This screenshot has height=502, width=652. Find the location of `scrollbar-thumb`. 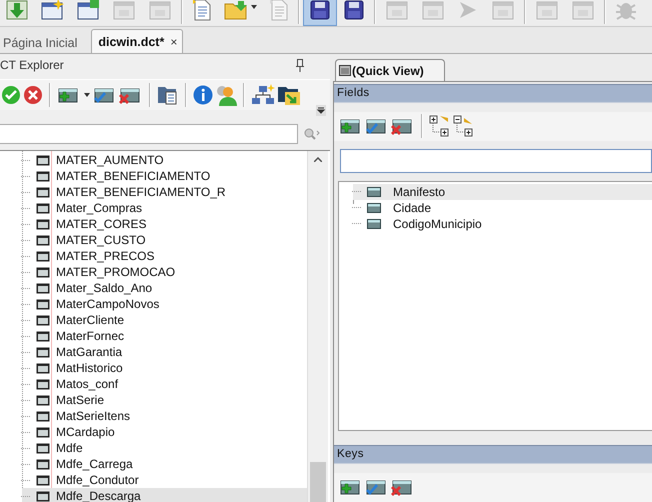

scrollbar-thumb is located at coordinates (318, 482).